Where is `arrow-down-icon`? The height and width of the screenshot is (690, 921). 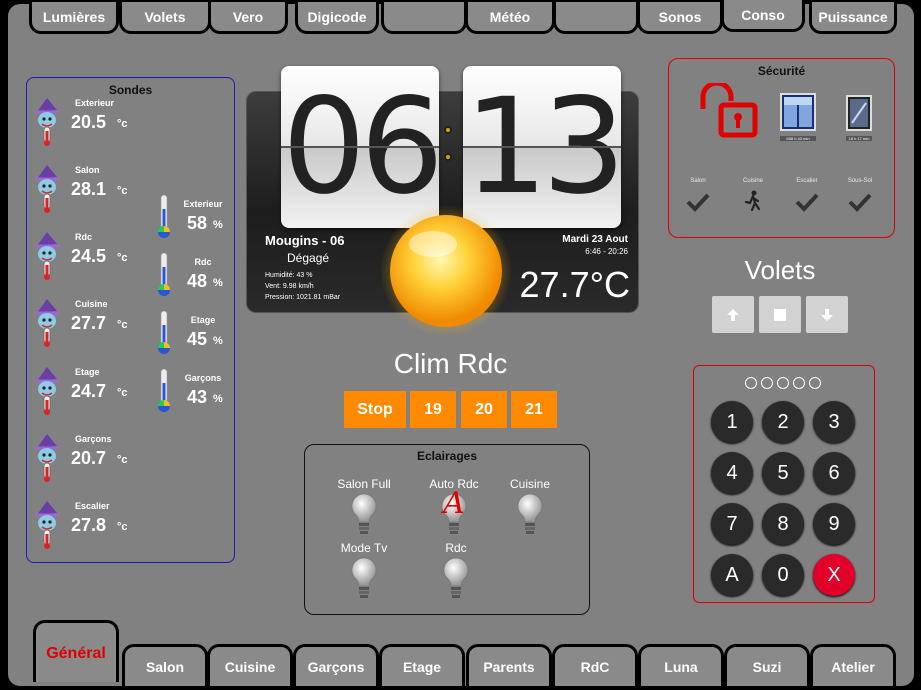 arrow-down-icon is located at coordinates (827, 314).